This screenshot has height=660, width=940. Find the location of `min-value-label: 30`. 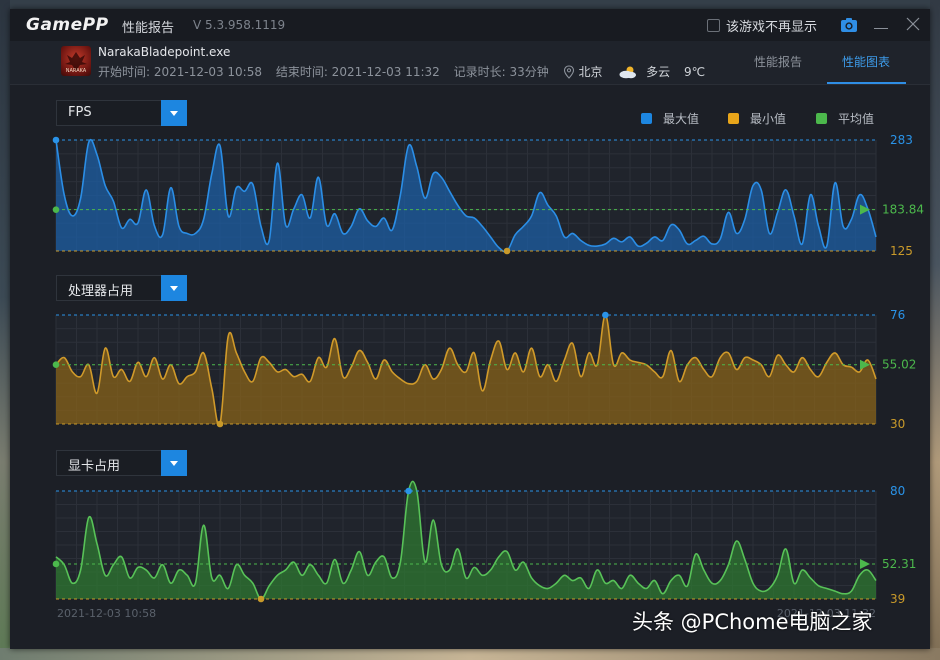

min-value-label: 30 is located at coordinates (897, 424).